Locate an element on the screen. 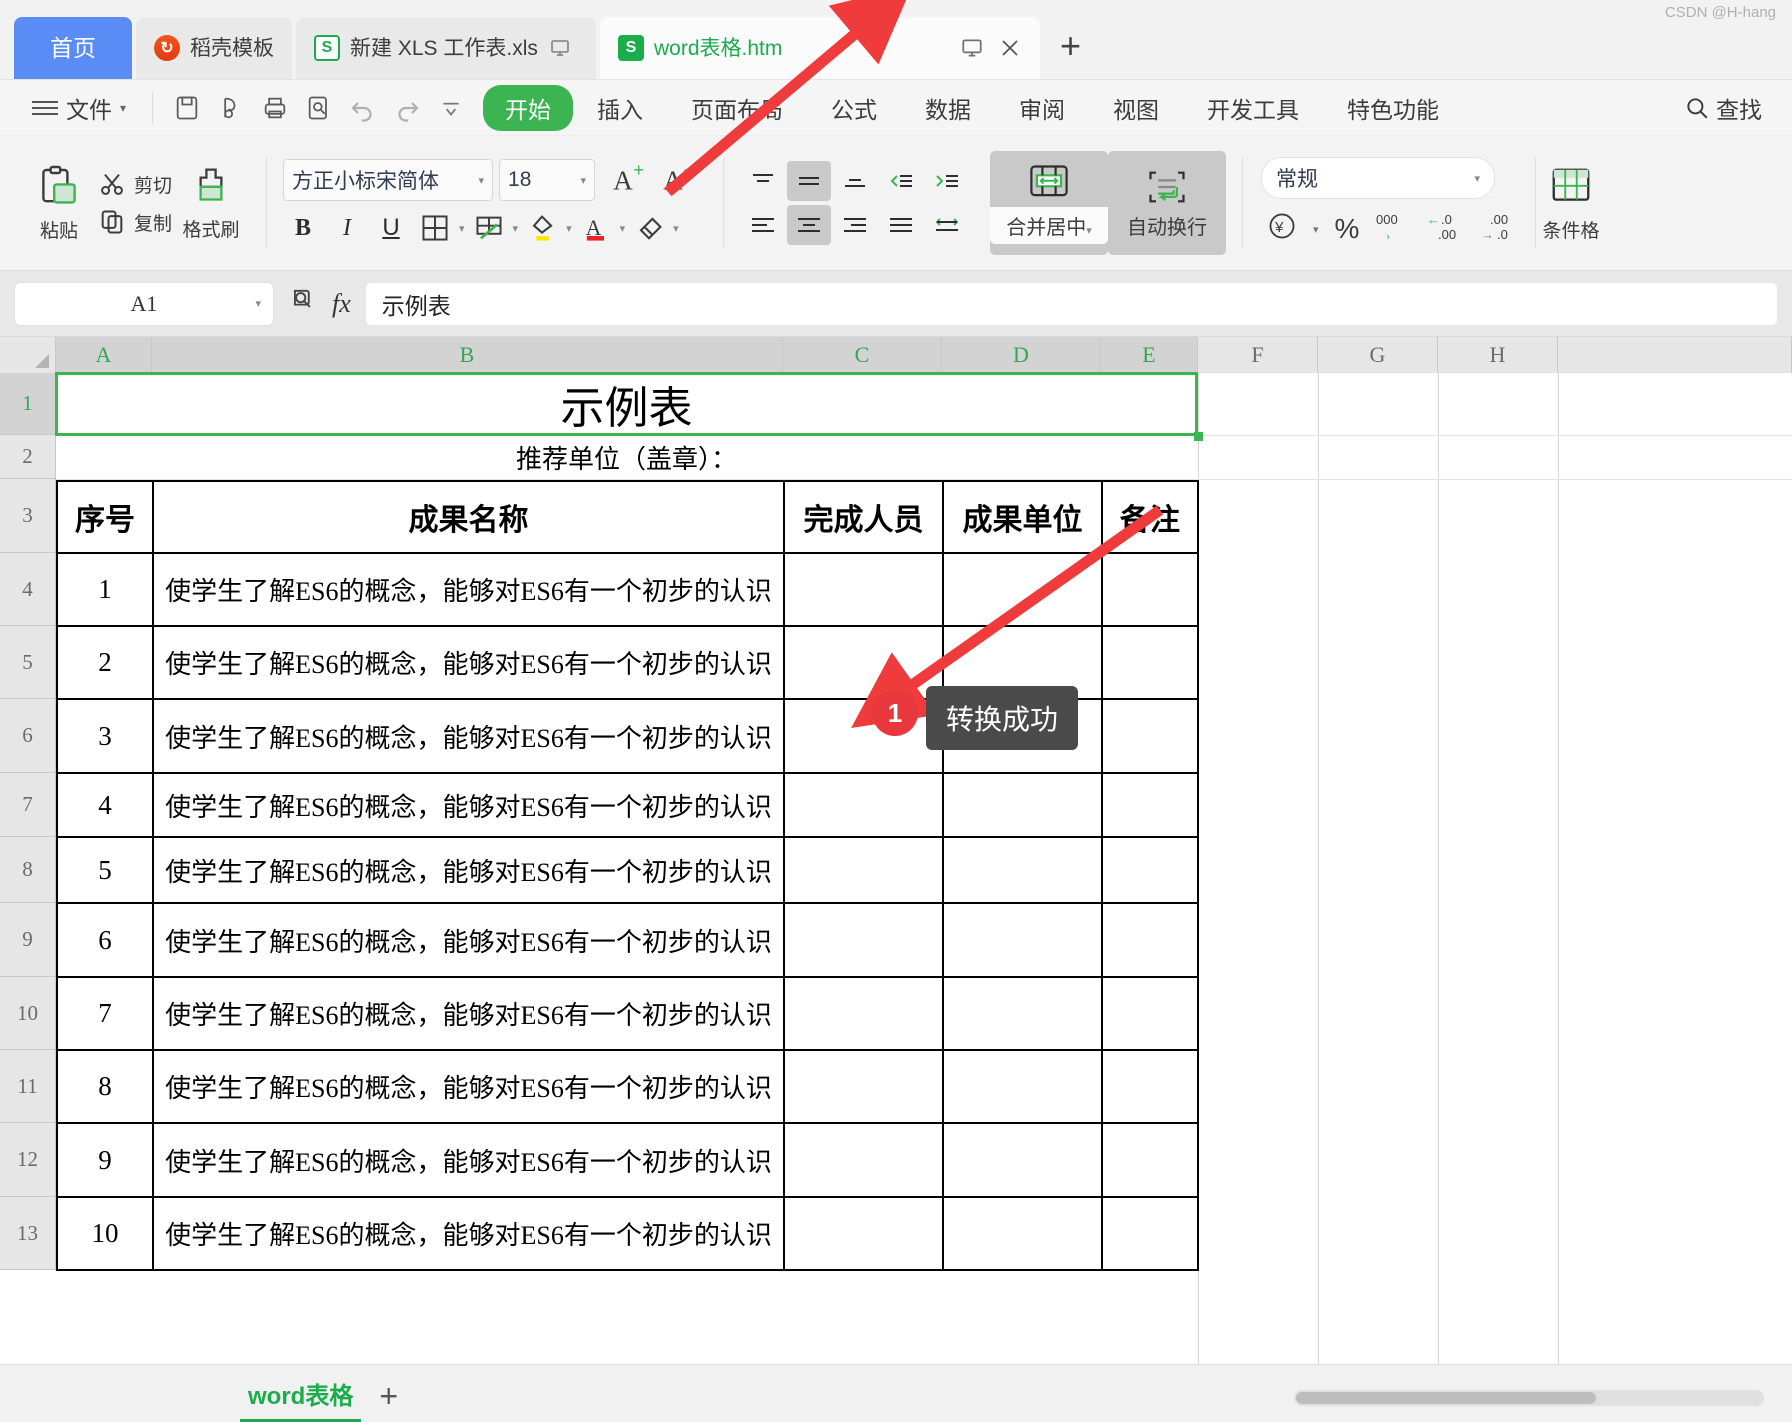  distribute-button is located at coordinates (947, 225).